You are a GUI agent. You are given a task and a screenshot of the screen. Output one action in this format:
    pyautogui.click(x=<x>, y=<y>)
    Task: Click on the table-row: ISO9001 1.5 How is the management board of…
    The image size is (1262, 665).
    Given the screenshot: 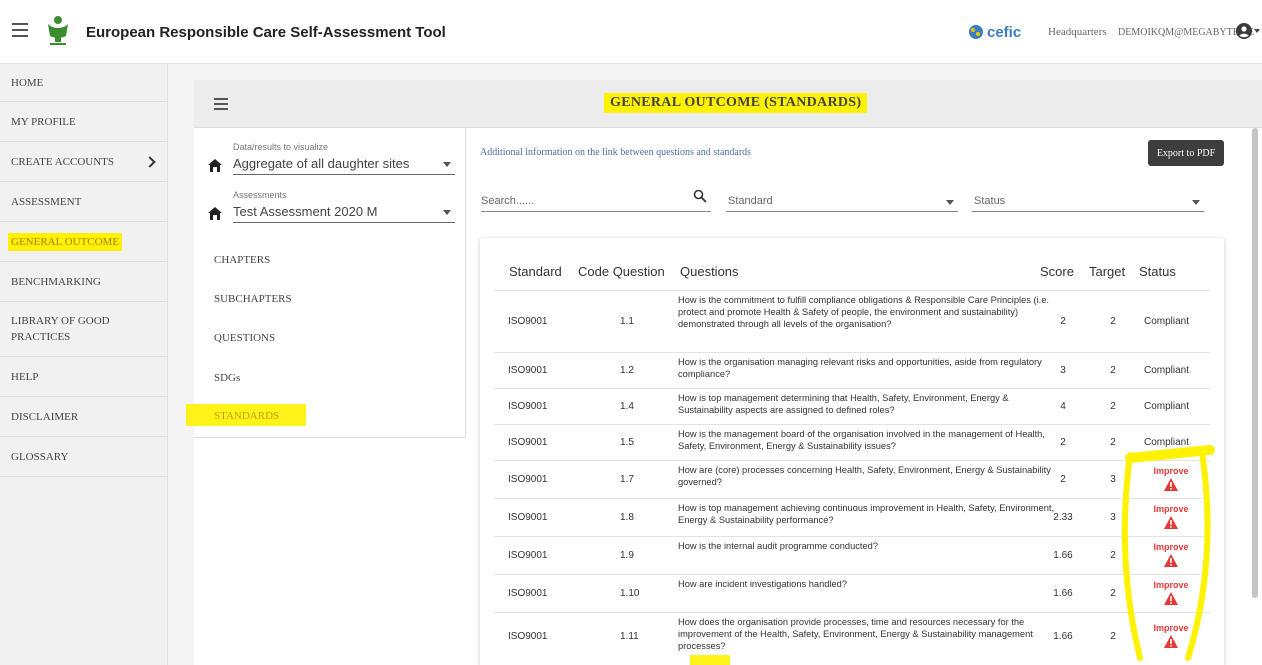 What is the action you would take?
    pyautogui.click(x=852, y=442)
    